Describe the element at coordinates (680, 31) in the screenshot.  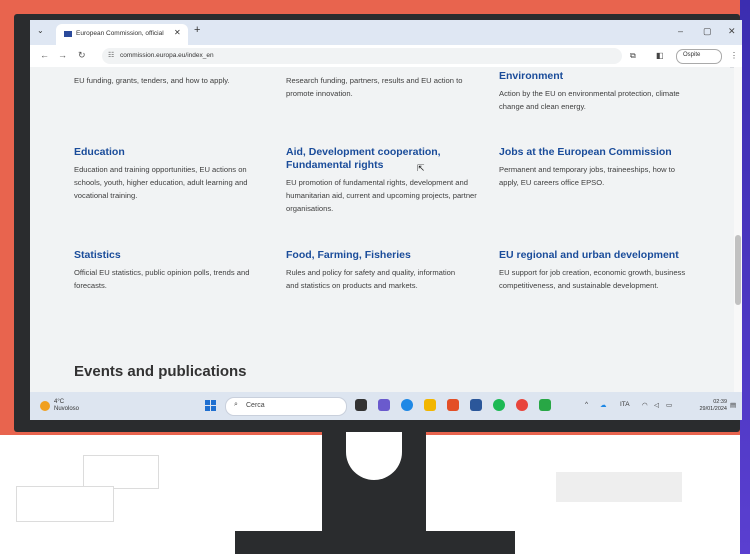
I see `minimize-icon: –` at that location.